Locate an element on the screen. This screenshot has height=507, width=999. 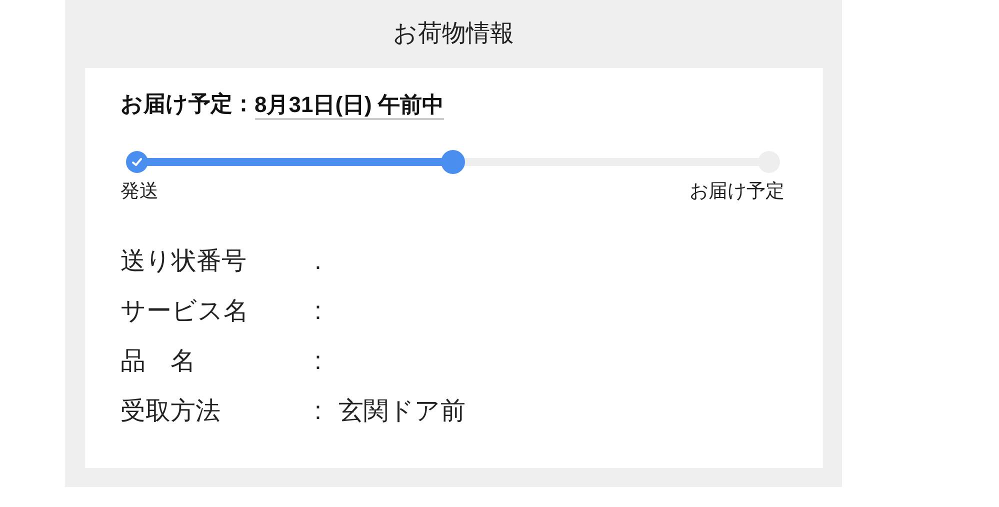
detail-label: 送り状番号 is located at coordinates (184, 261).